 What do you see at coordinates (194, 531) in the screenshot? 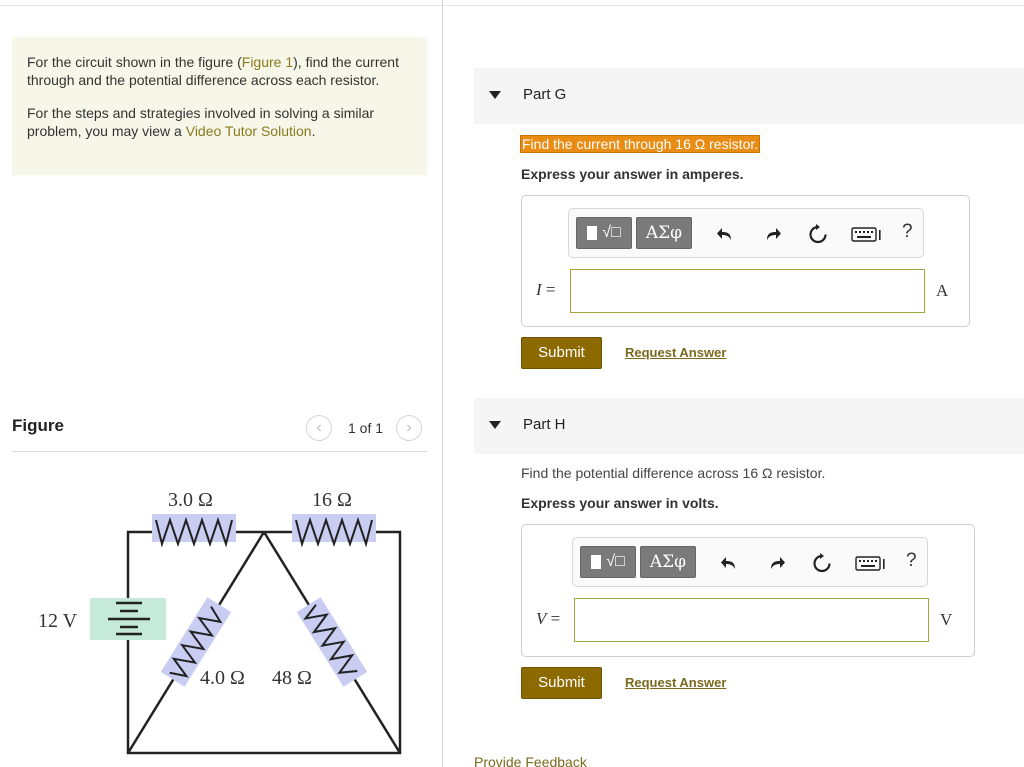
I see `resistor-3ohm` at bounding box center [194, 531].